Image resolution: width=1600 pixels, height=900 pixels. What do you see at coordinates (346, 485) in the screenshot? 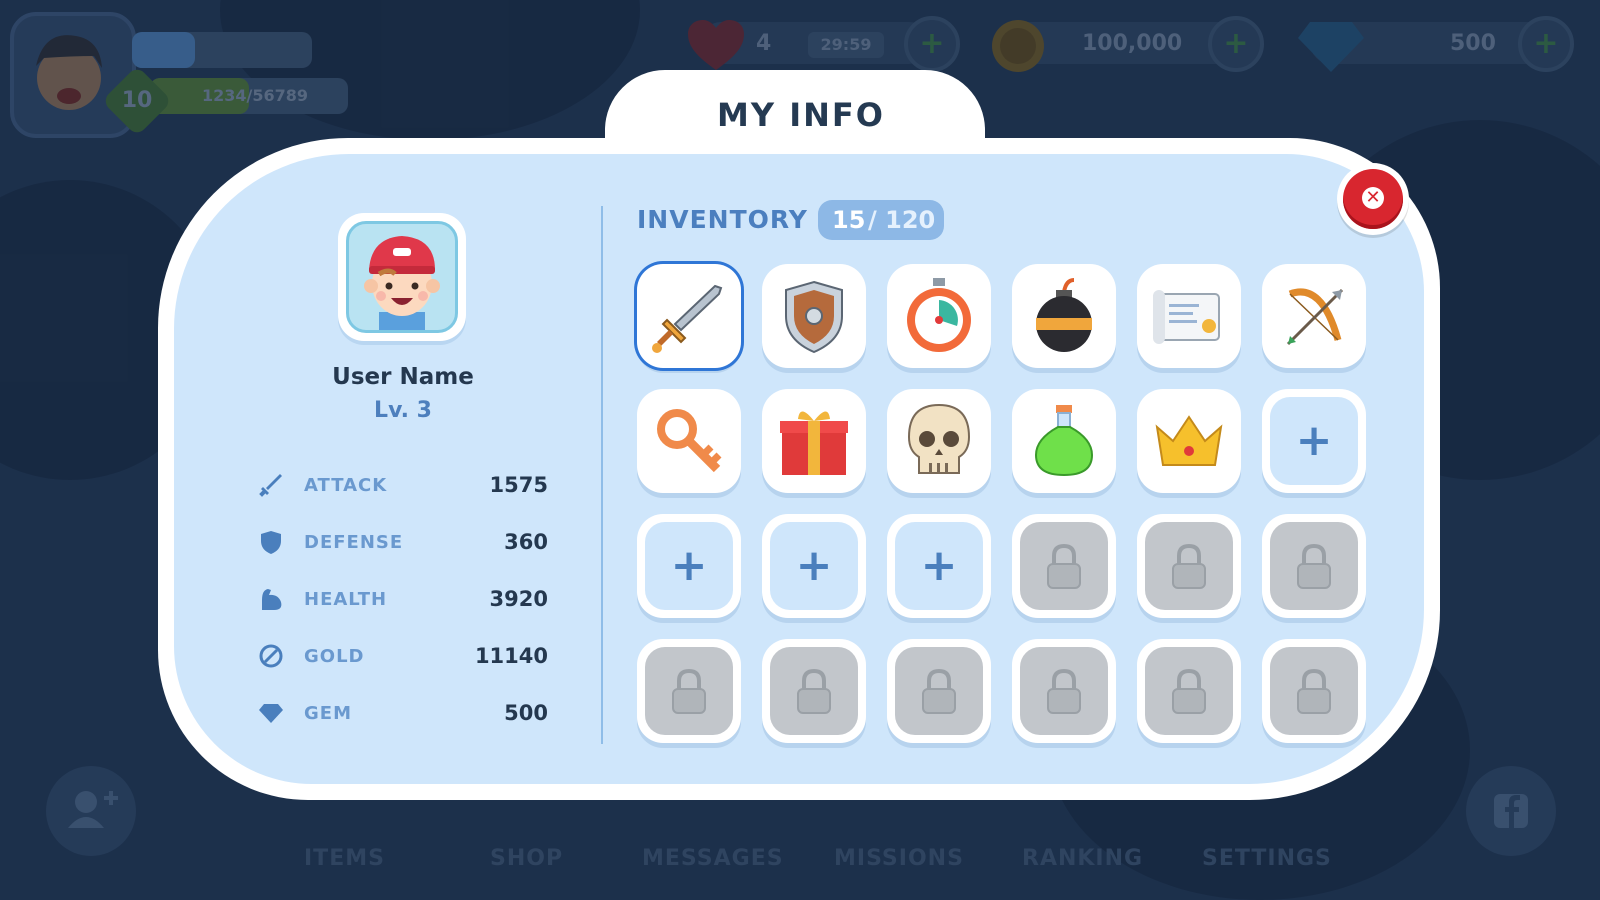
I see `stat-label: ATTACK` at bounding box center [346, 485].